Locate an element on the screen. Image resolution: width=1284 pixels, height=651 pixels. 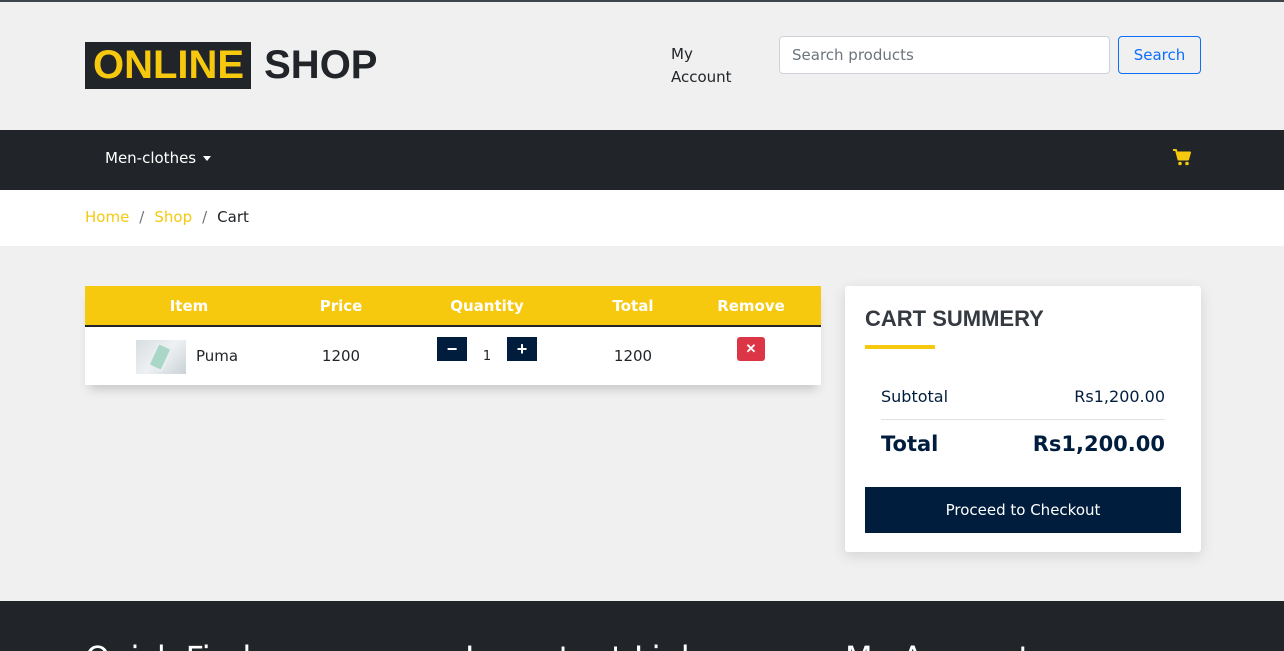
site-footer: Quick Find Important Links My Account is located at coordinates (642, 626).